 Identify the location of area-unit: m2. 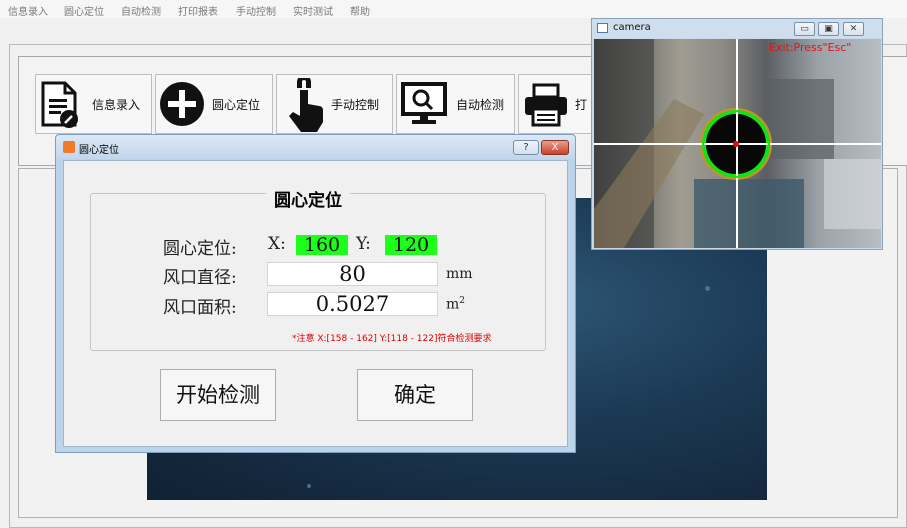
(455, 304).